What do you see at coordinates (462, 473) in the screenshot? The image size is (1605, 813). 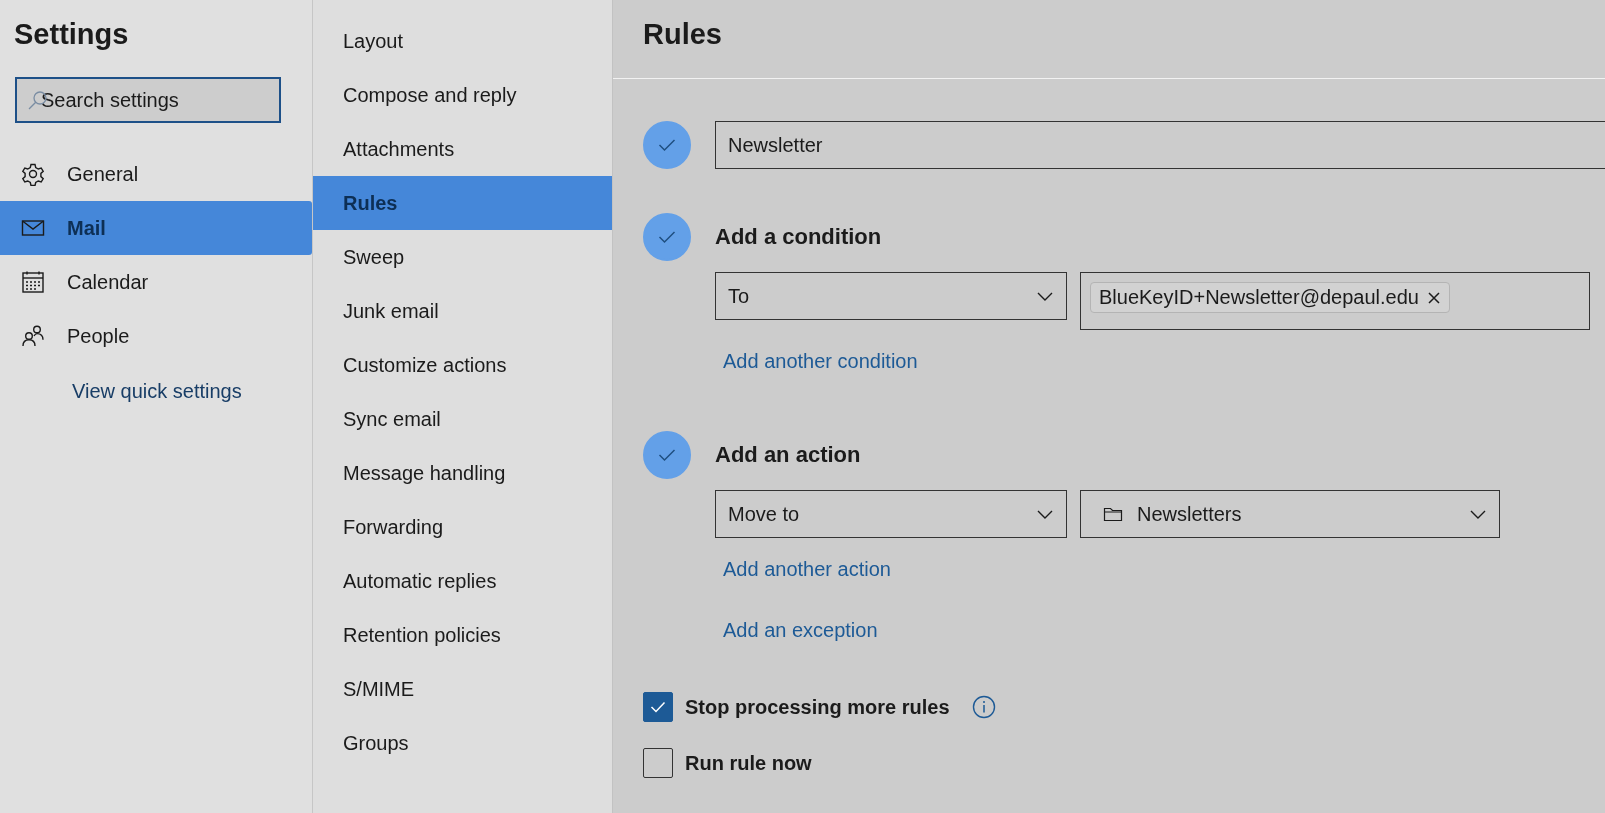 I see `submenu-item: Message handling` at bounding box center [462, 473].